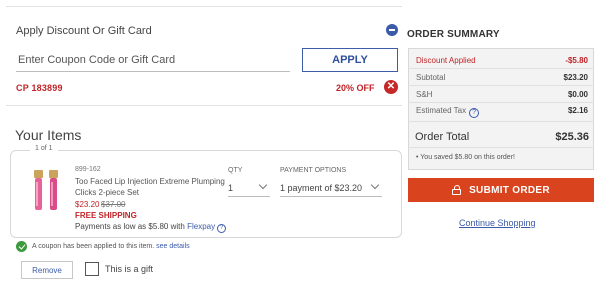  Describe the element at coordinates (442, 137) in the screenshot. I see `order-total-label: Order Total` at that location.